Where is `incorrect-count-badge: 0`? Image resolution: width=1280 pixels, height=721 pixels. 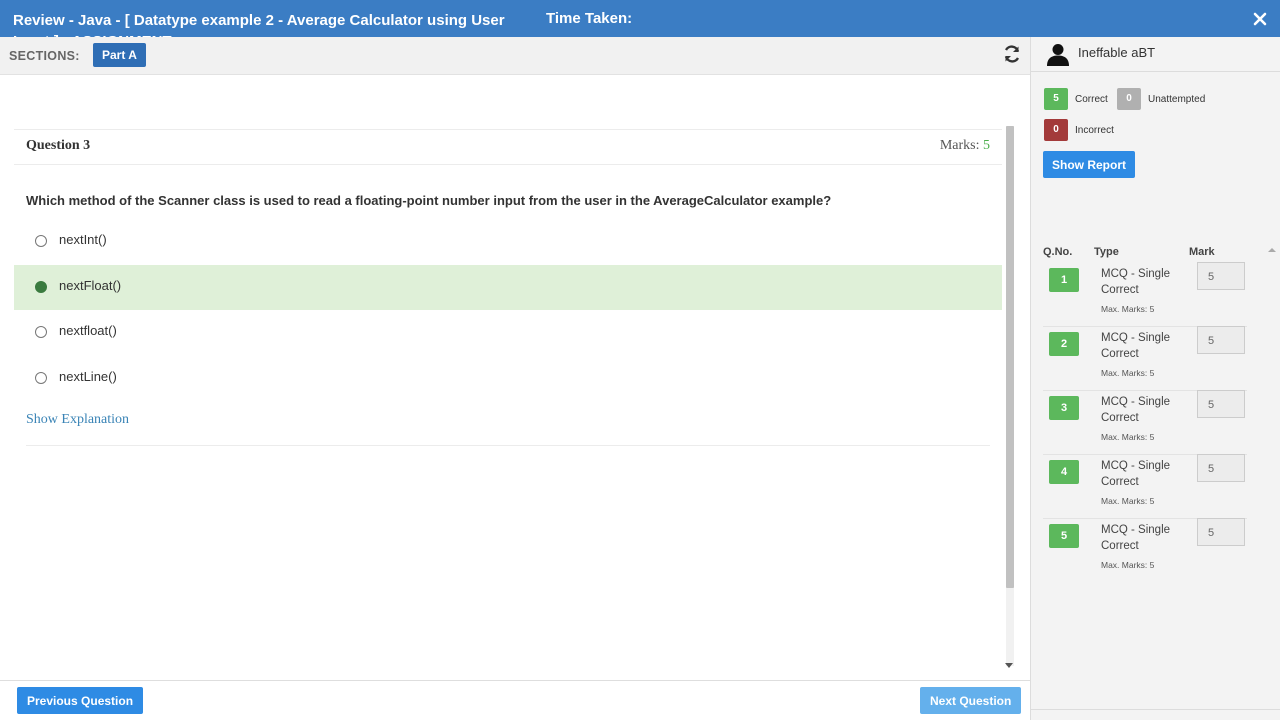
incorrect-count-badge: 0 is located at coordinates (1056, 130).